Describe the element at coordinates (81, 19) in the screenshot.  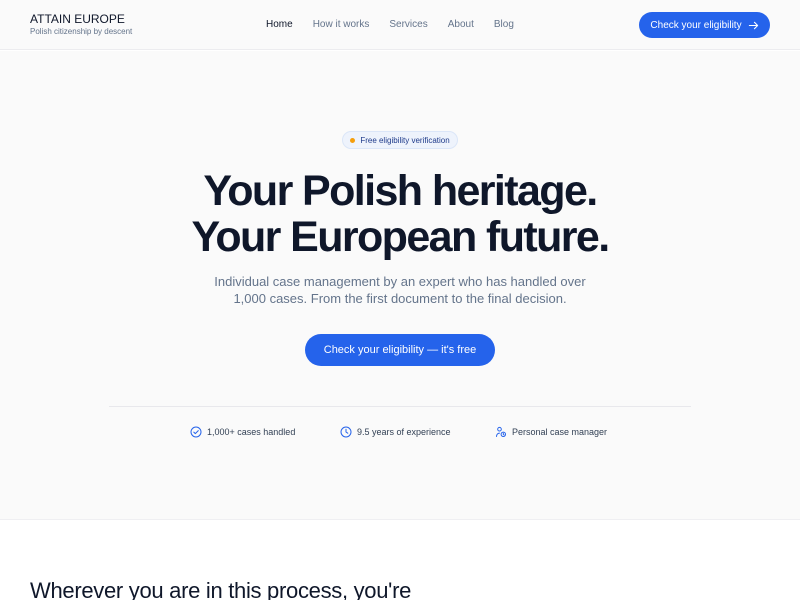
I see `brand-name: ATTAIN EUROPE` at that location.